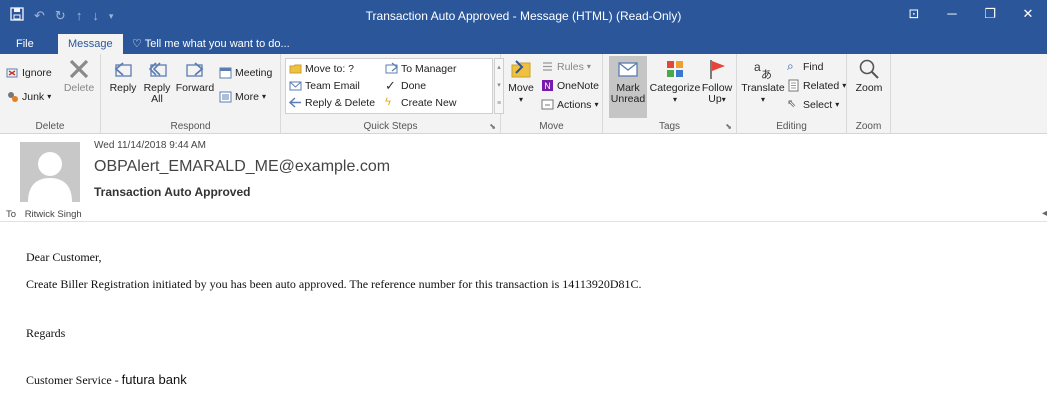 This screenshot has width=1047, height=396. What do you see at coordinates (628, 69) in the screenshot?
I see `envelope-icon` at bounding box center [628, 69].